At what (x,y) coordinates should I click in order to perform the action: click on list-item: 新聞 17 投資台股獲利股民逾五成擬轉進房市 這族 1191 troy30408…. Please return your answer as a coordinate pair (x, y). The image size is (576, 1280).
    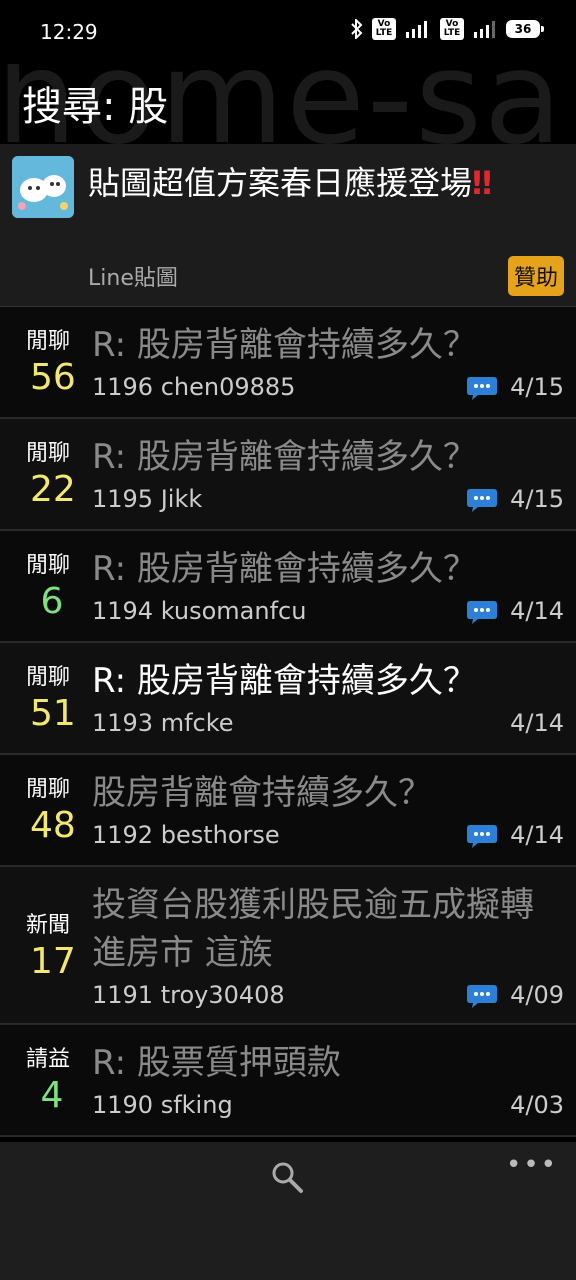
    Looking at the image, I should click on (288, 946).